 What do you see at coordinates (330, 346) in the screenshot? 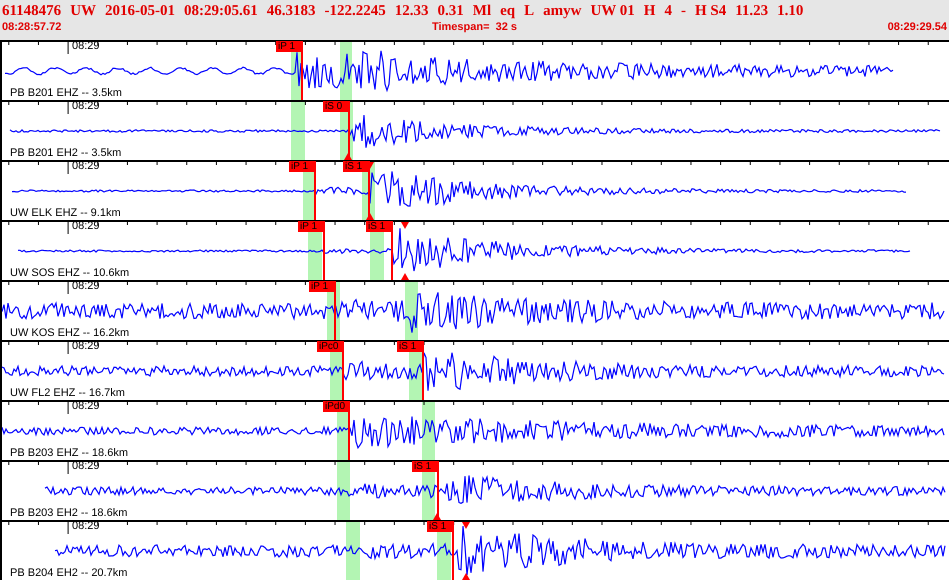
I see `pick-label: iPc0` at bounding box center [330, 346].